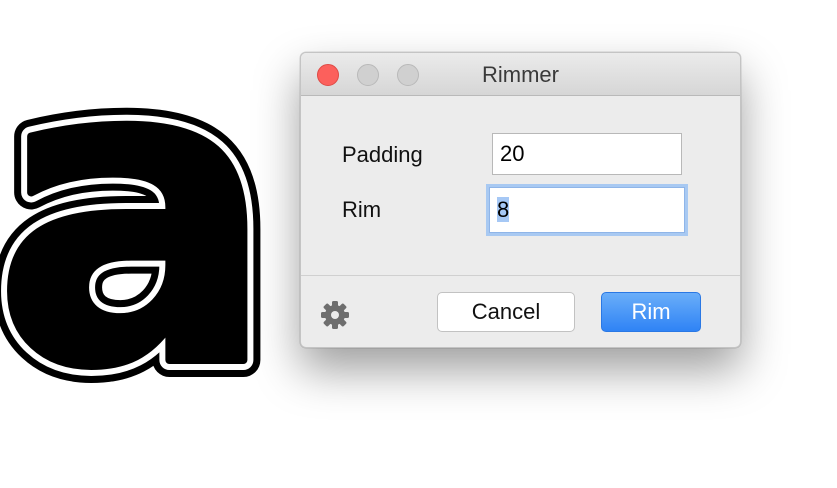 The image size is (837, 488). I want to click on title-bar: Rimmer, so click(520, 74).